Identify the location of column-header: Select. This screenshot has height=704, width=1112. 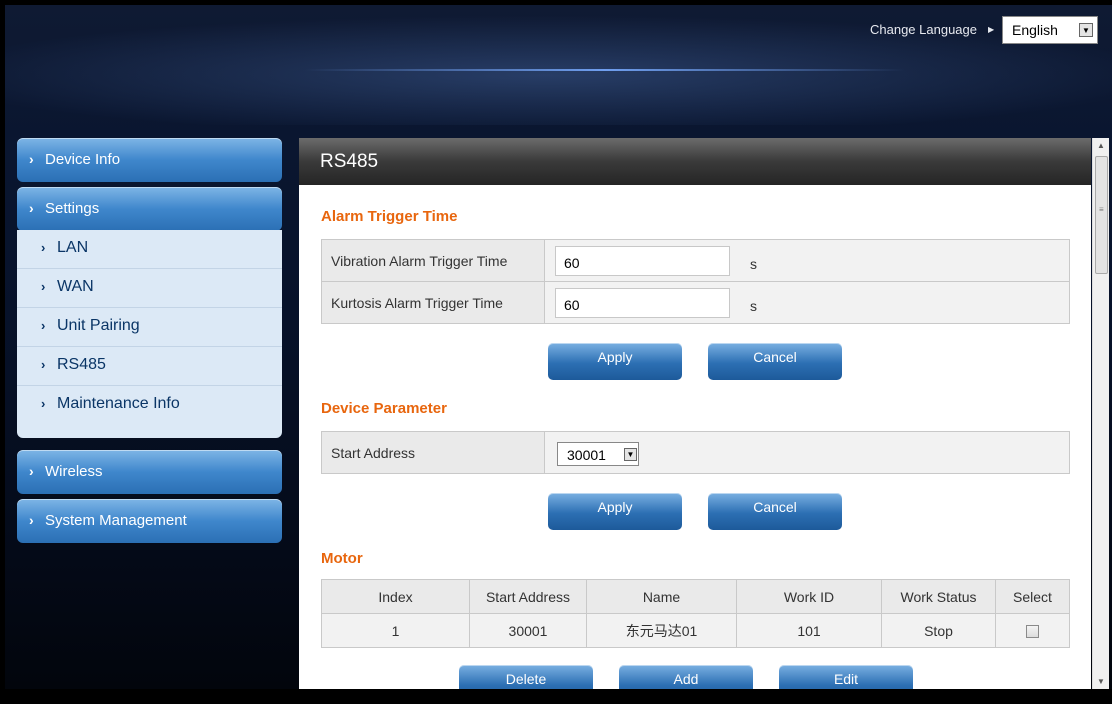
(1032, 596).